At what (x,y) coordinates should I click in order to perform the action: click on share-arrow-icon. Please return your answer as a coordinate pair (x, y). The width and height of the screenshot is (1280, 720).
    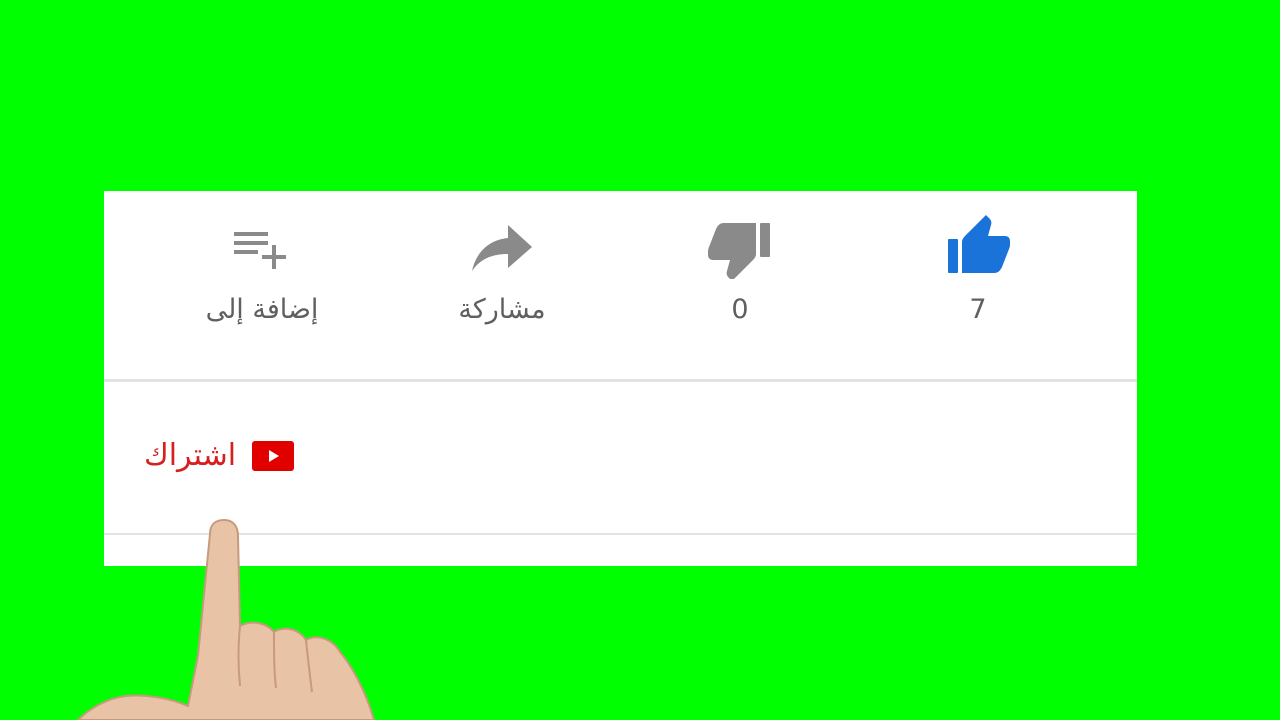
    Looking at the image, I should click on (502, 248).